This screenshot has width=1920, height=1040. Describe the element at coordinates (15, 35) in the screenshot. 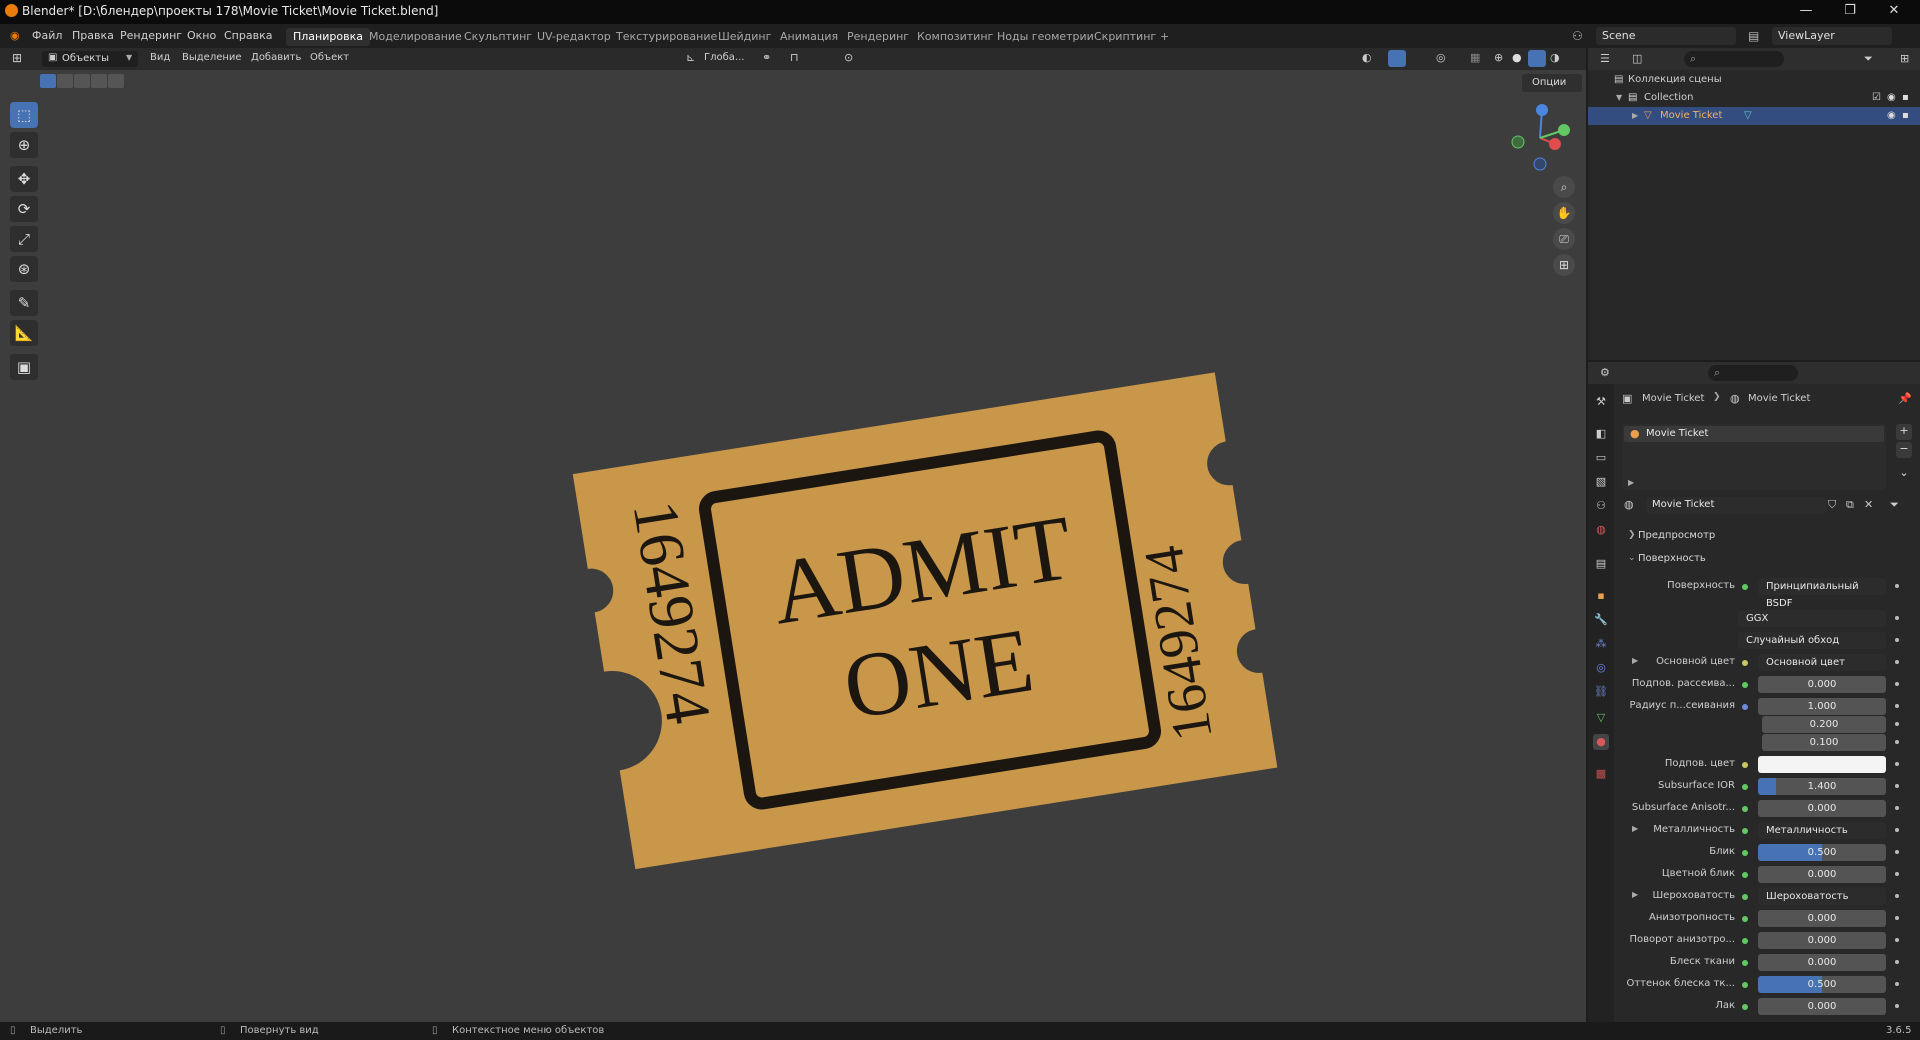

I see `blender-menu-icon: ◉` at that location.